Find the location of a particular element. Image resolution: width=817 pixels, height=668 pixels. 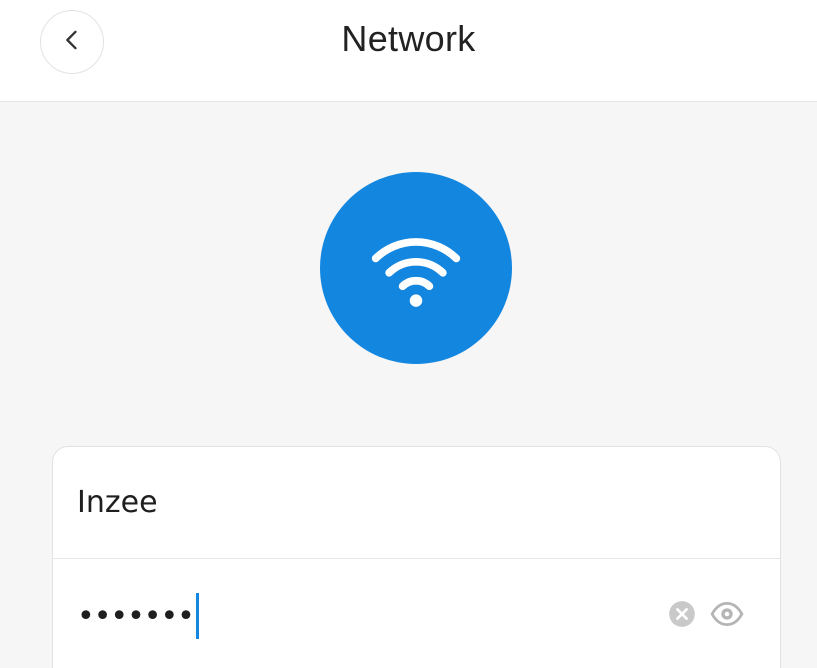

page-title: Network is located at coordinates (408, 38).